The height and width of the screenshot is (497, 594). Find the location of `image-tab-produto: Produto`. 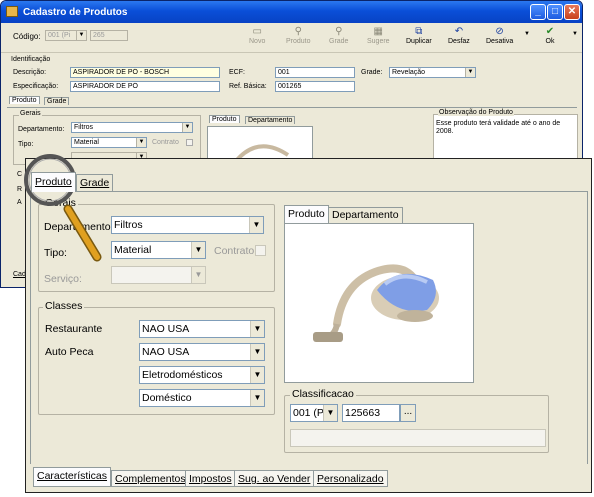

image-tab-produto: Produto is located at coordinates (306, 214).